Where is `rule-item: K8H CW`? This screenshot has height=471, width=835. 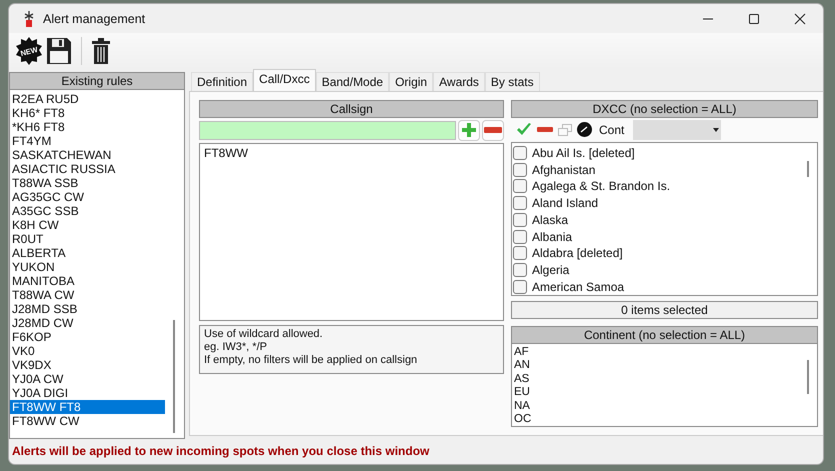 rule-item: K8H CW is located at coordinates (87, 225).